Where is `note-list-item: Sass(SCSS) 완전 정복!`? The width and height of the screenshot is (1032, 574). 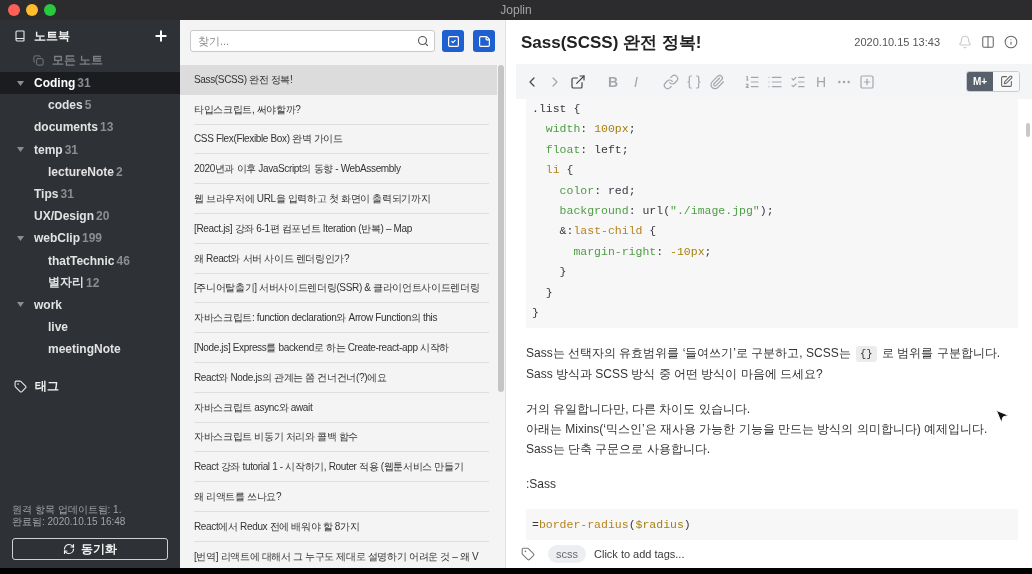 note-list-item: Sass(SCSS) 완전 정복! is located at coordinates (338, 80).